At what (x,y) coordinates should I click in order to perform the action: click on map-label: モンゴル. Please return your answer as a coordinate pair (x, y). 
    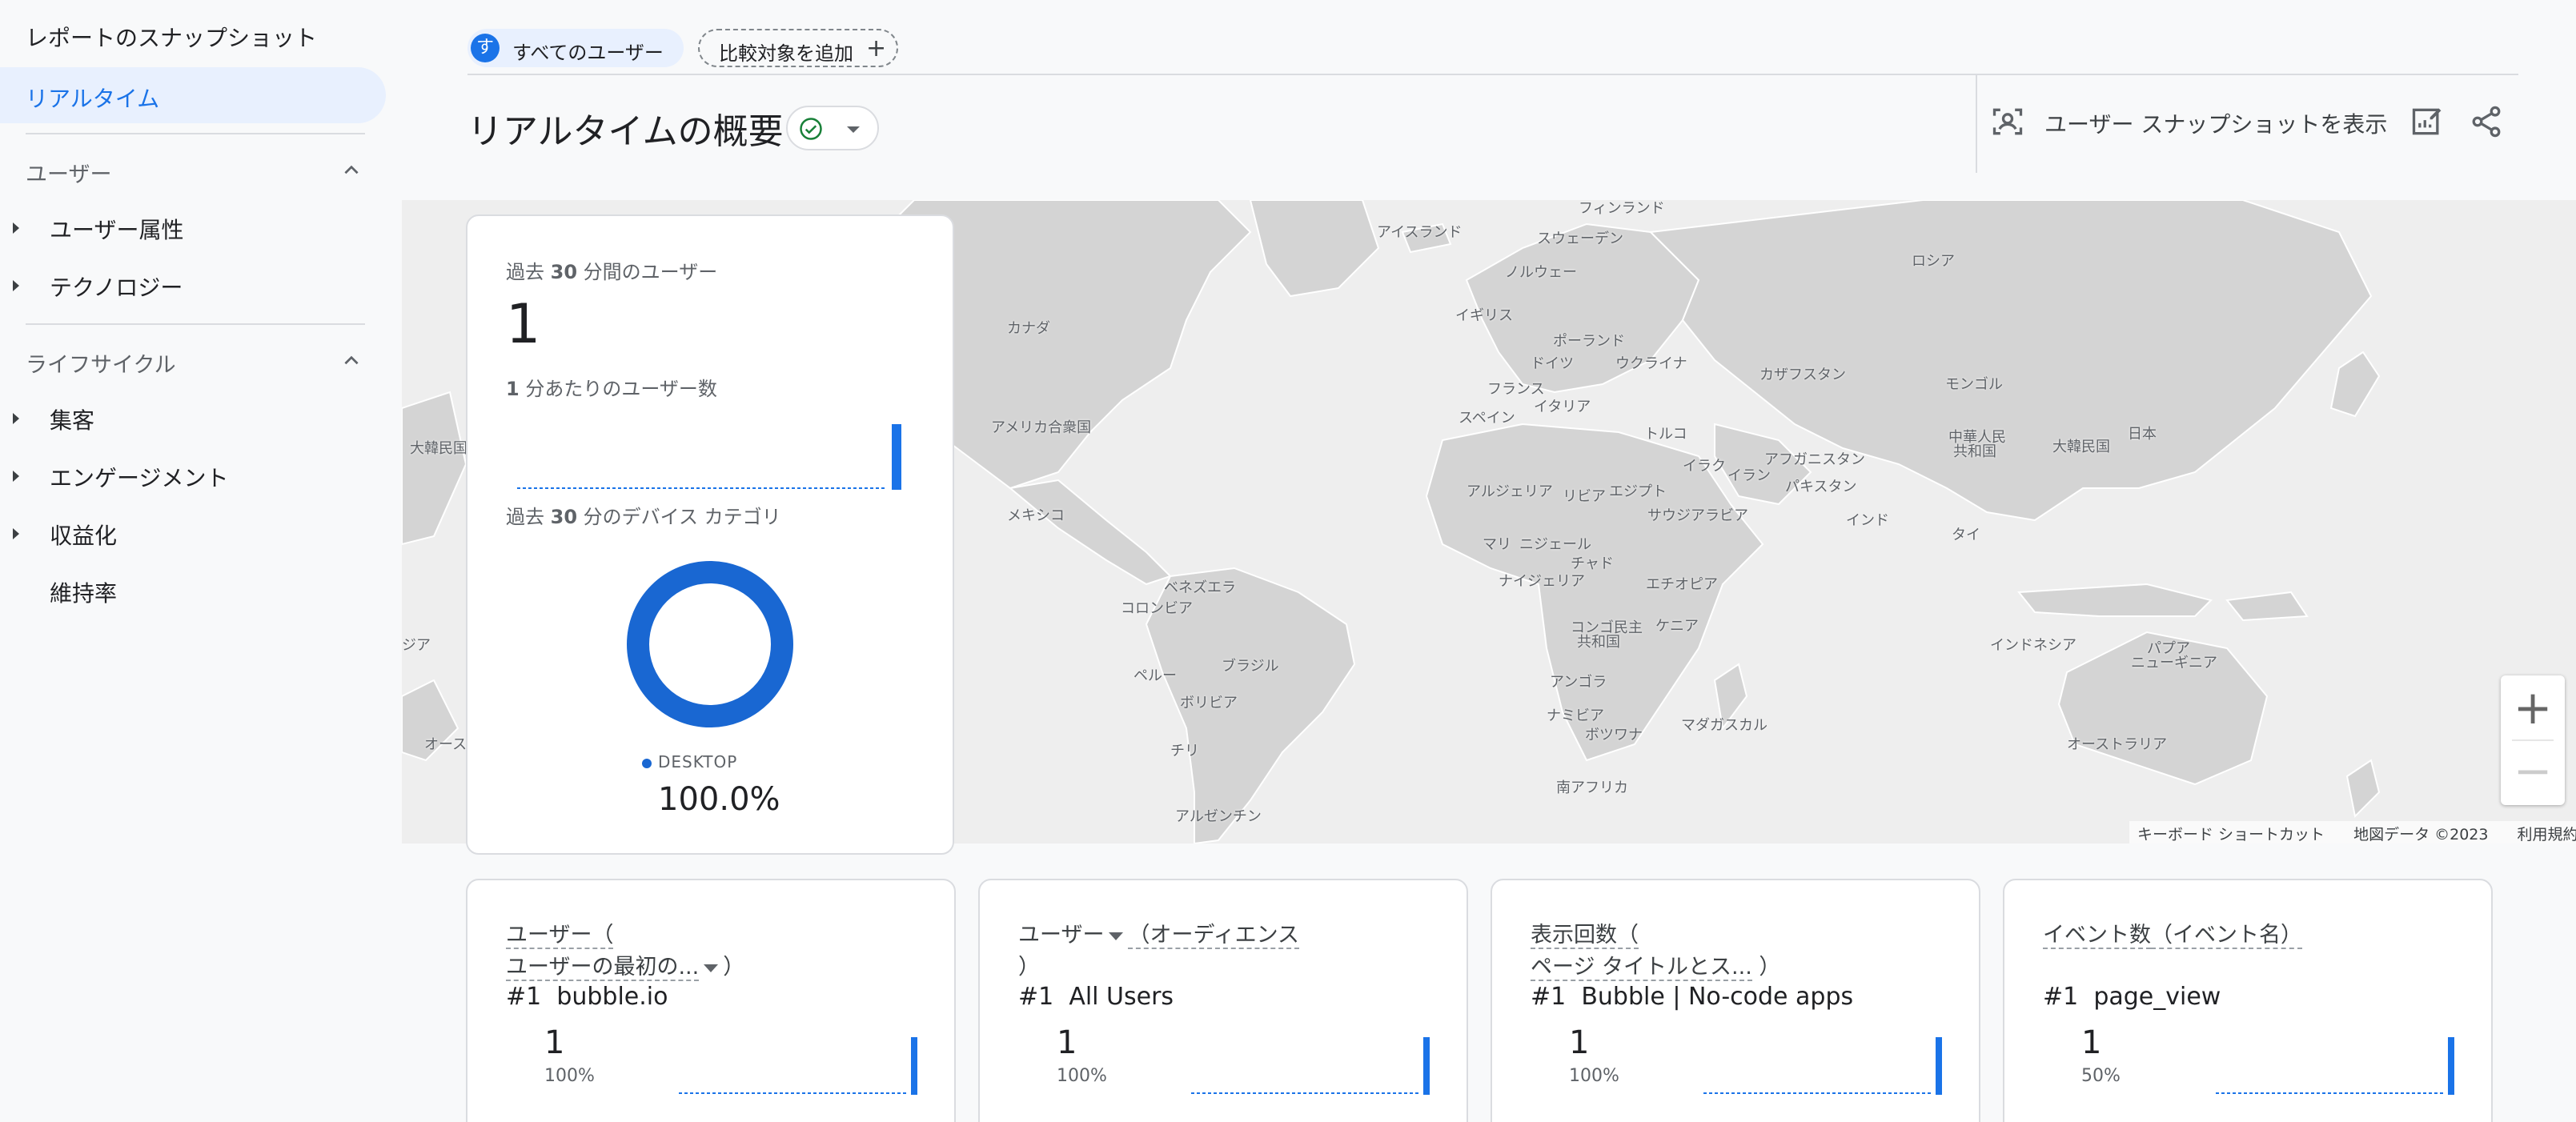
    Looking at the image, I should click on (1974, 384).